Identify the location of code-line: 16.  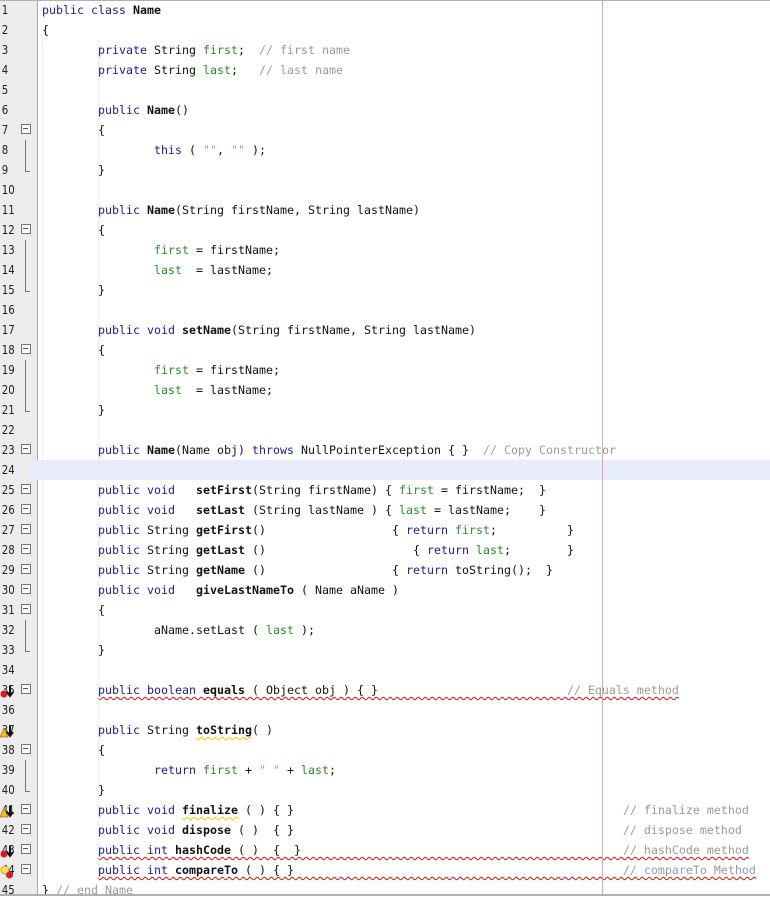
(385, 310).